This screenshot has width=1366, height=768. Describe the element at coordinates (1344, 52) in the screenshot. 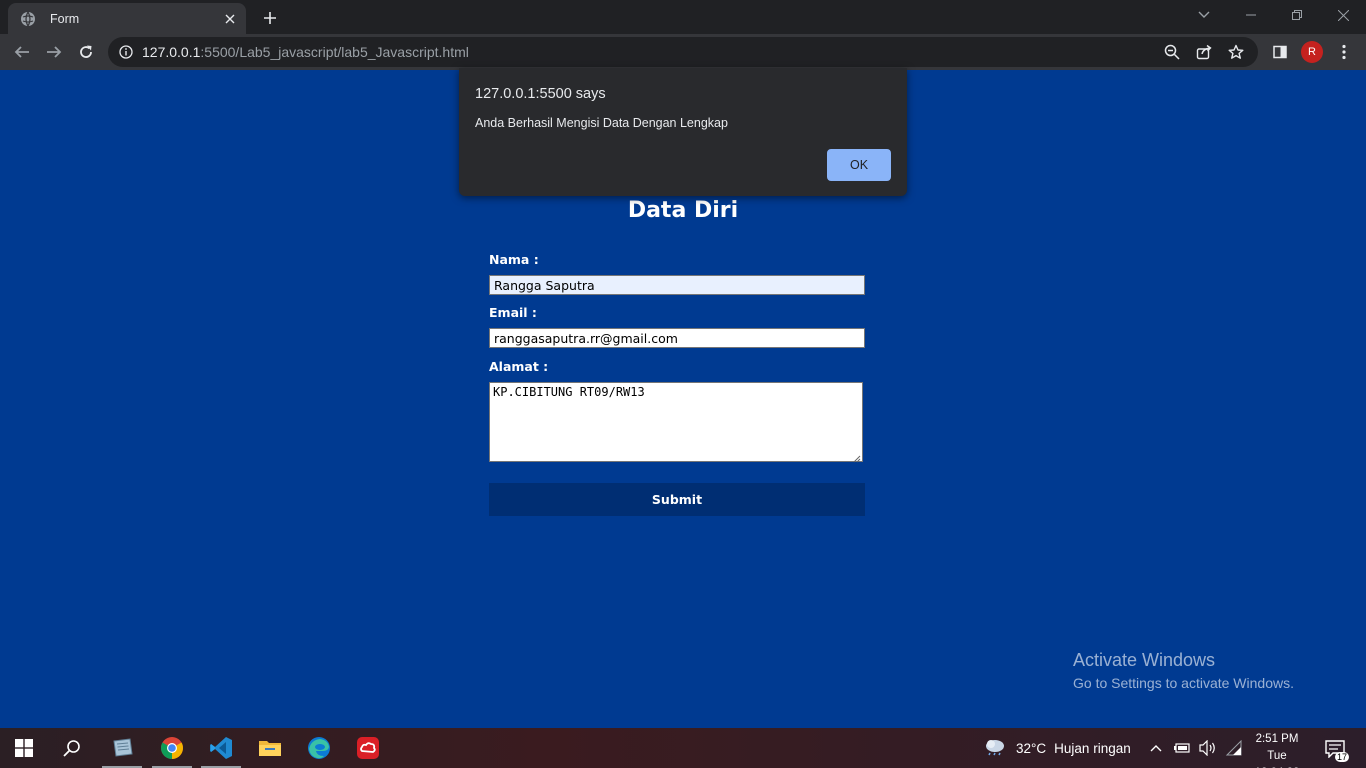

I see `menu-dots-icon` at that location.